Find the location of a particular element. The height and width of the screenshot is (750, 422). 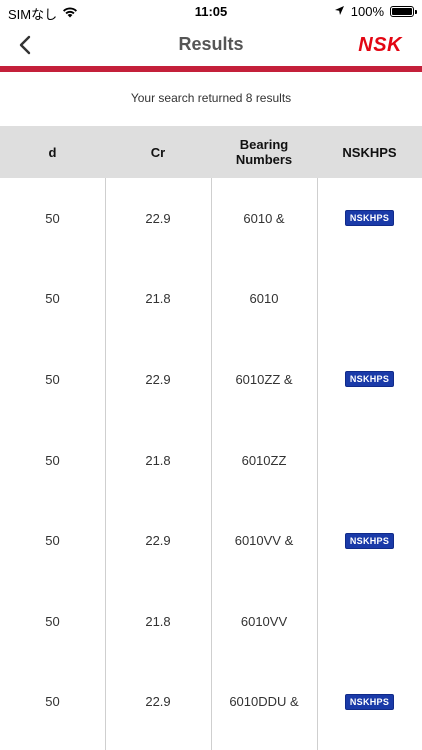

table-header: d Cr Bearing Numbers NSKHPS is located at coordinates (211, 152).